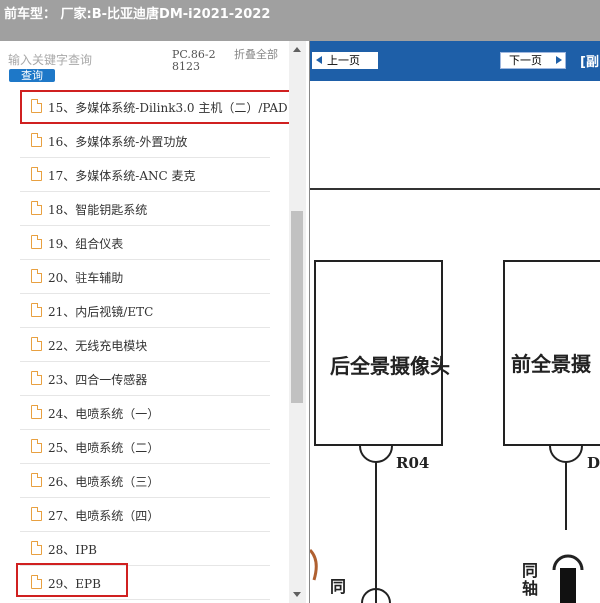  I want to click on tree-item-label: 19、组合仪表, so click(86, 244).